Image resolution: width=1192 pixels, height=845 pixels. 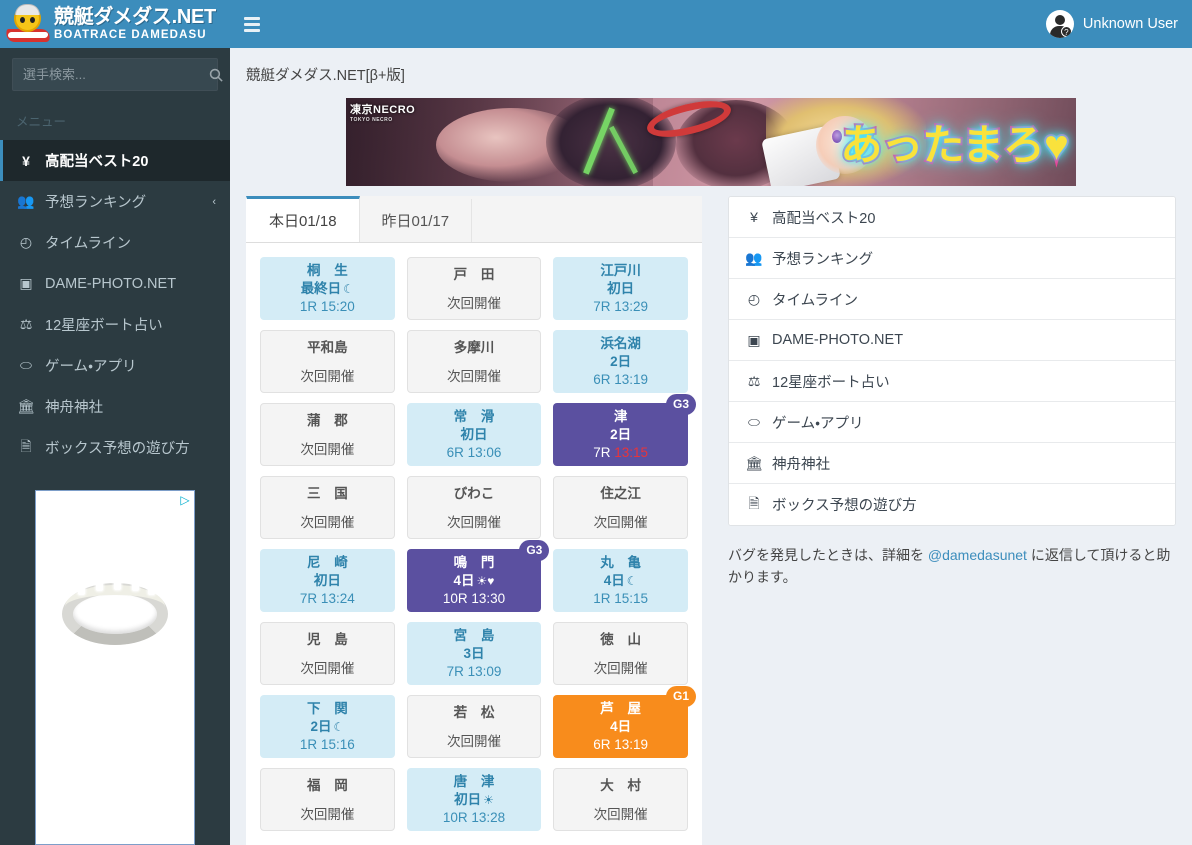 I want to click on right-menu-item-6: 🏛 神舟神社, so click(x=952, y=463).